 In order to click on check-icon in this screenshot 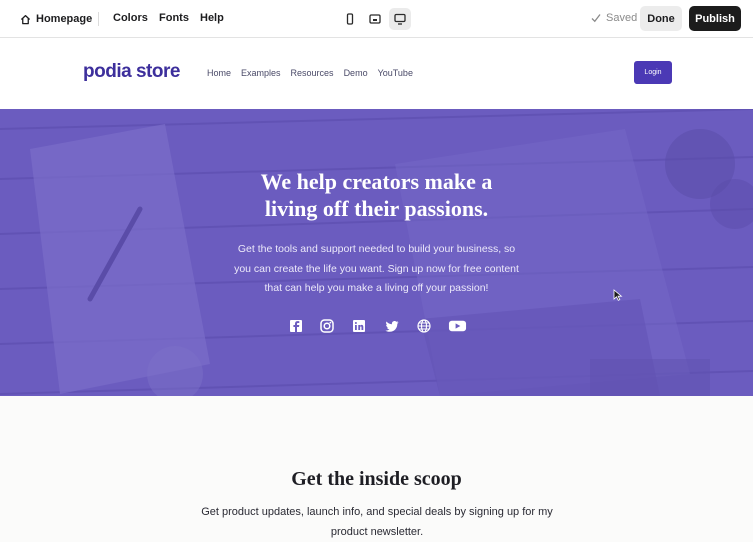, I will do `click(596, 18)`.